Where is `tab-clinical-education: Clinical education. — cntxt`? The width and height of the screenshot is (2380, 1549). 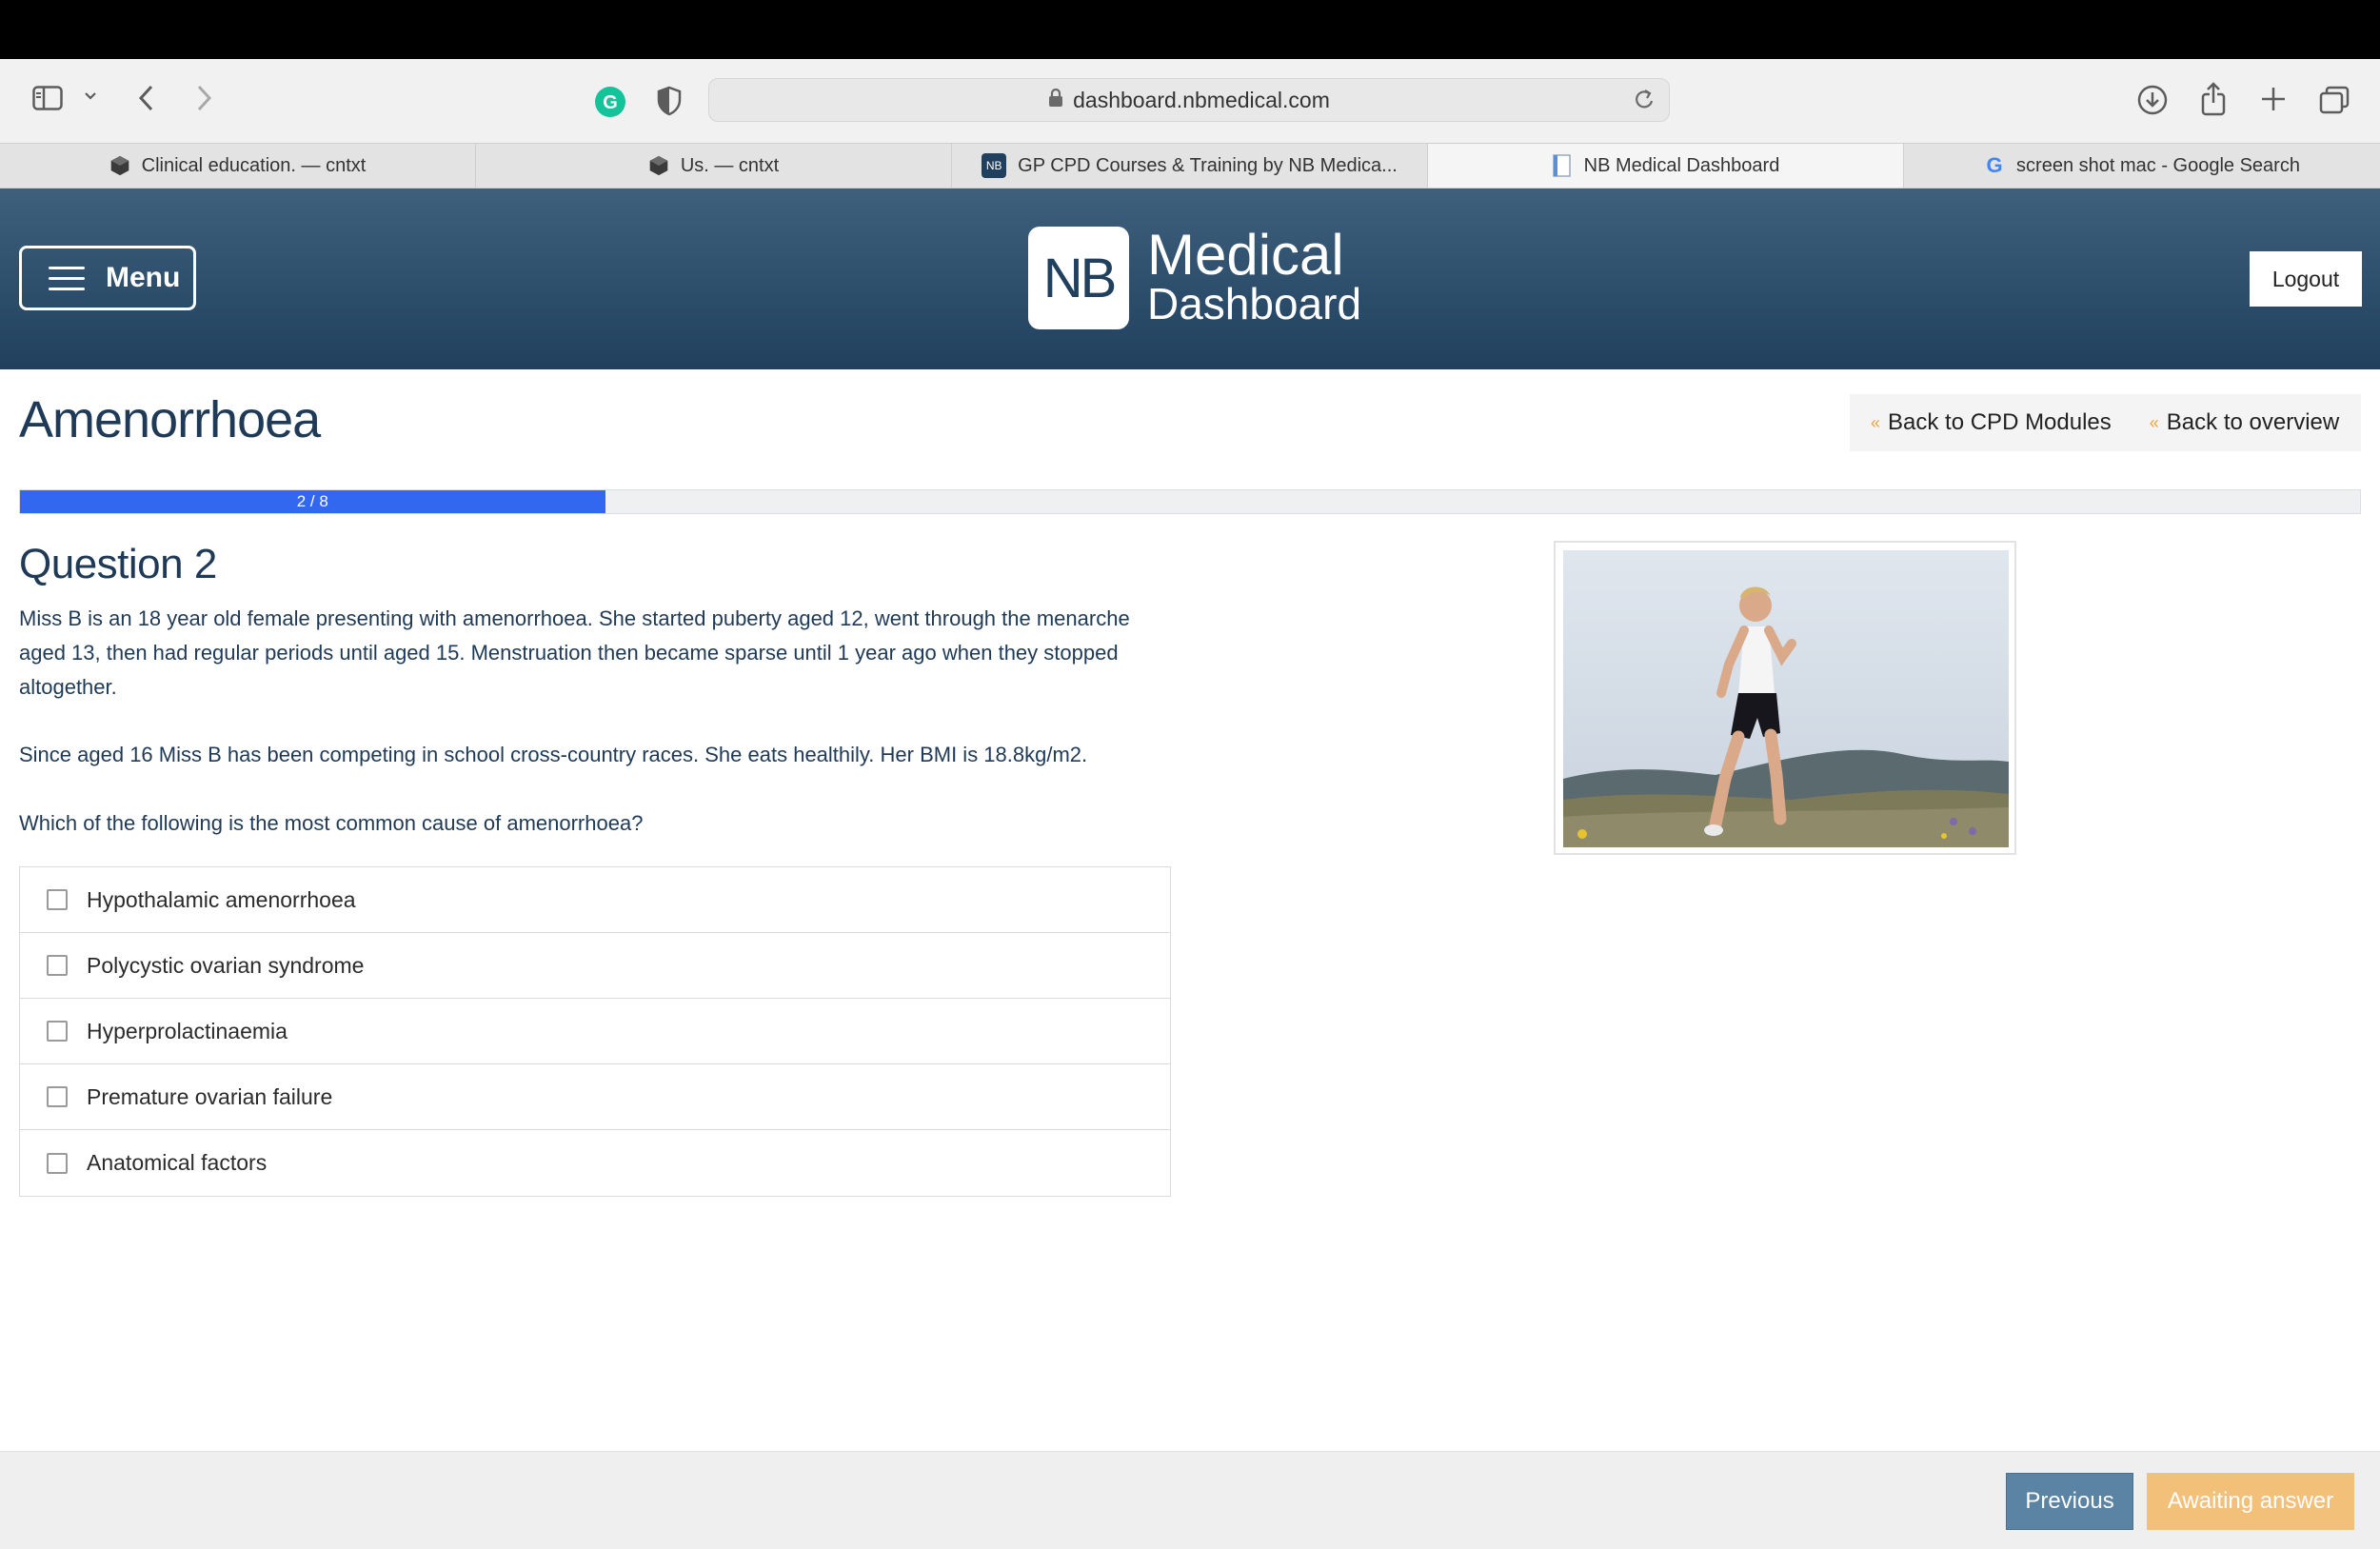 tab-clinical-education: Clinical education. — cntxt is located at coordinates (238, 166).